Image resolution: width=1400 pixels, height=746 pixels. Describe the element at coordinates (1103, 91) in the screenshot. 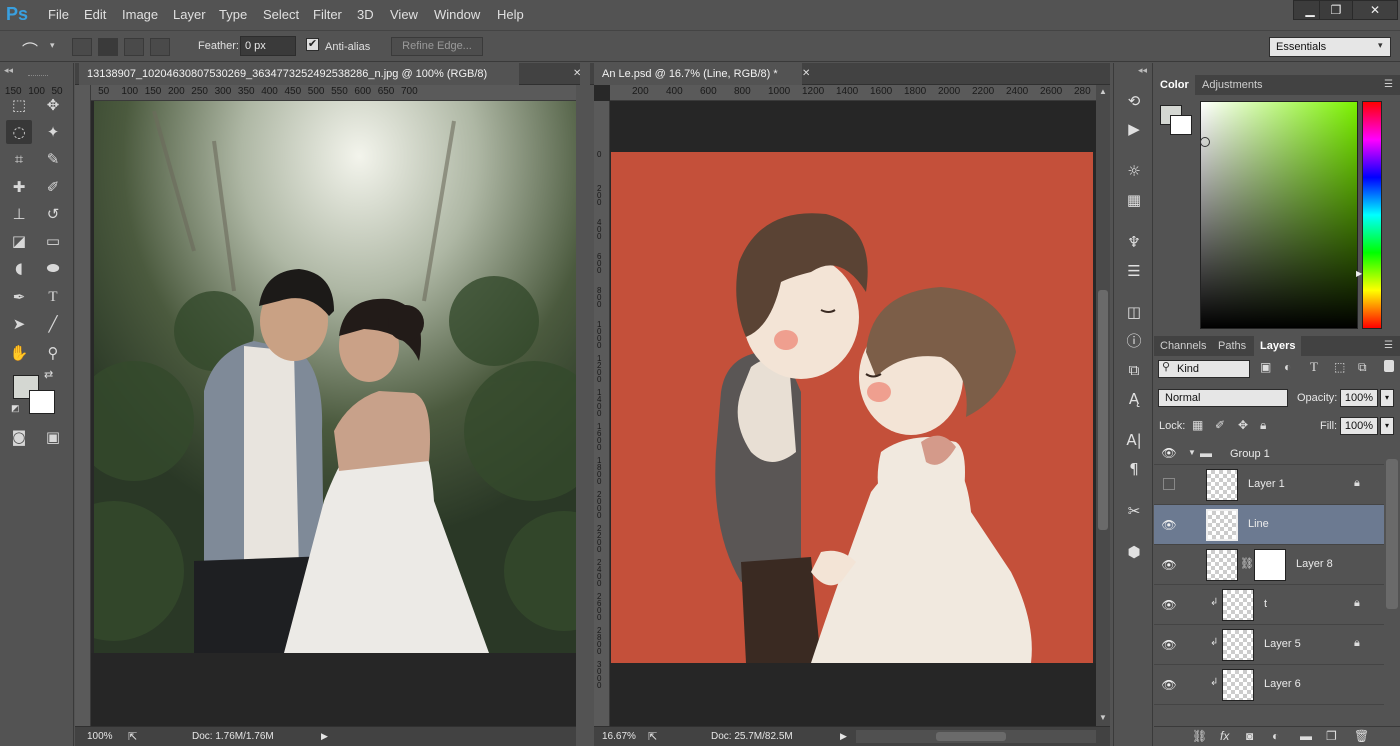

I see `scroll-up-icon: ▲` at that location.